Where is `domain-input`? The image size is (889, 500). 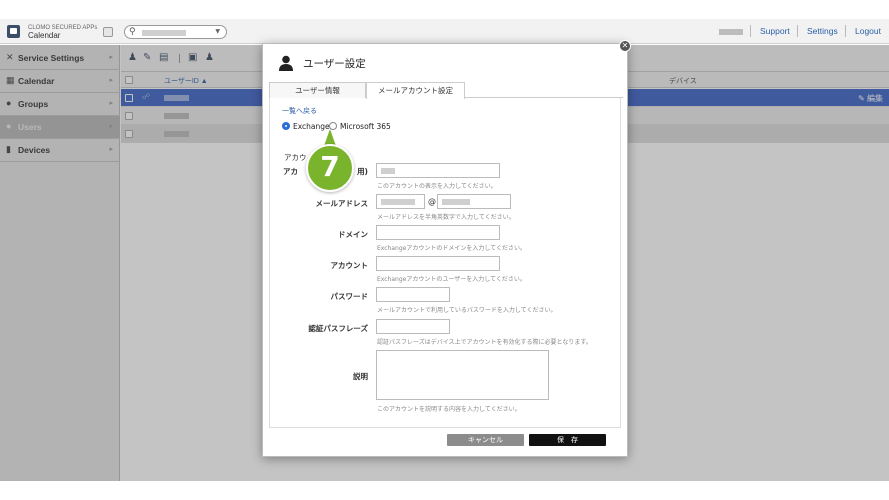 domain-input is located at coordinates (438, 232).